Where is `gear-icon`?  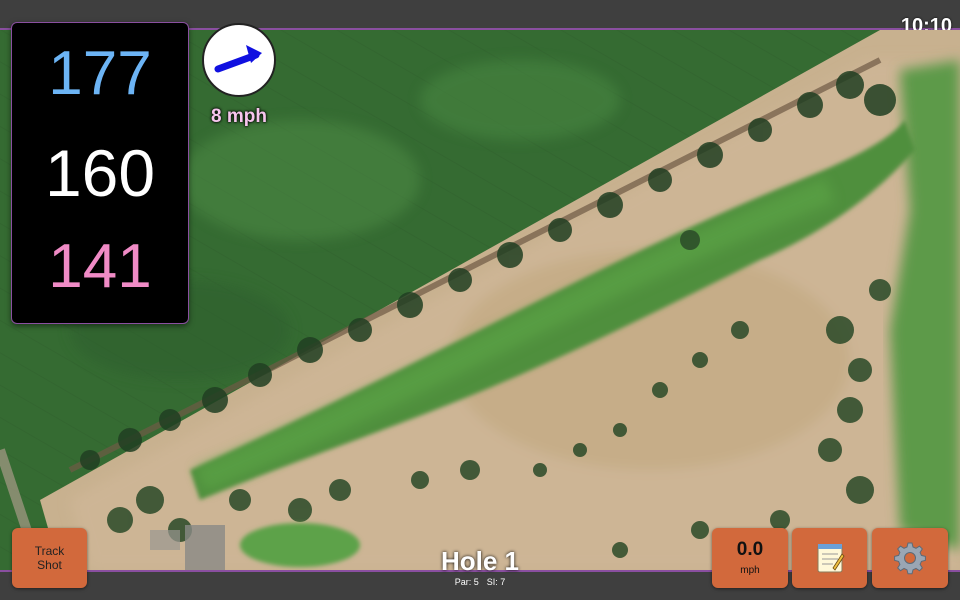 gear-icon is located at coordinates (910, 558).